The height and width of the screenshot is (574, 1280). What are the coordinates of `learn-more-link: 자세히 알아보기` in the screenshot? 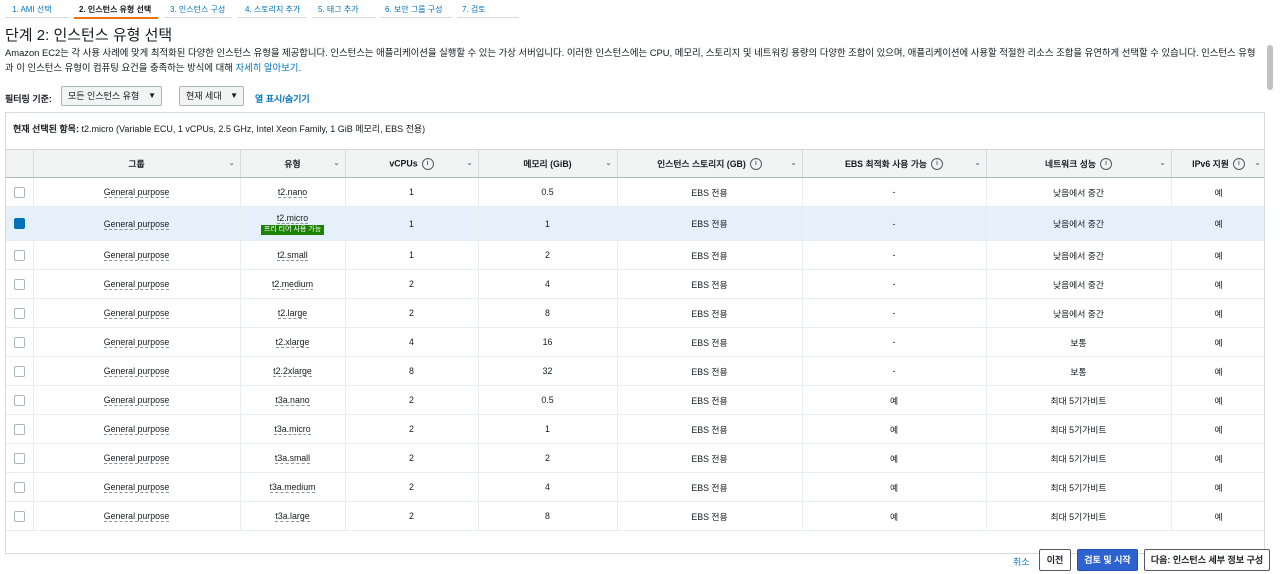 It's located at (266, 67).